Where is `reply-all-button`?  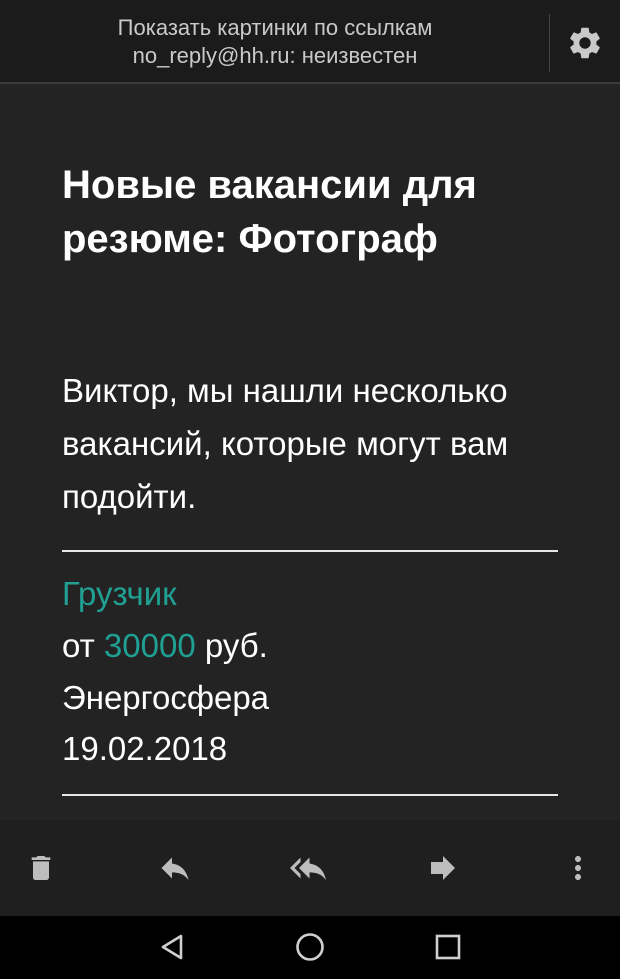
reply-all-button is located at coordinates (308, 868).